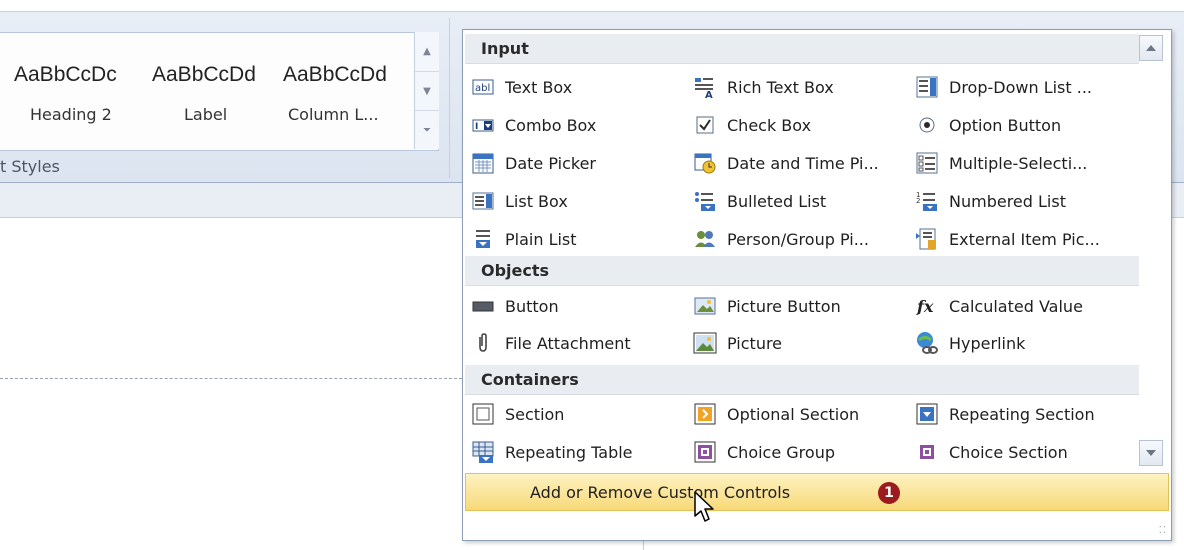  Describe the element at coordinates (483, 239) in the screenshot. I see `plain-list-icon` at that location.